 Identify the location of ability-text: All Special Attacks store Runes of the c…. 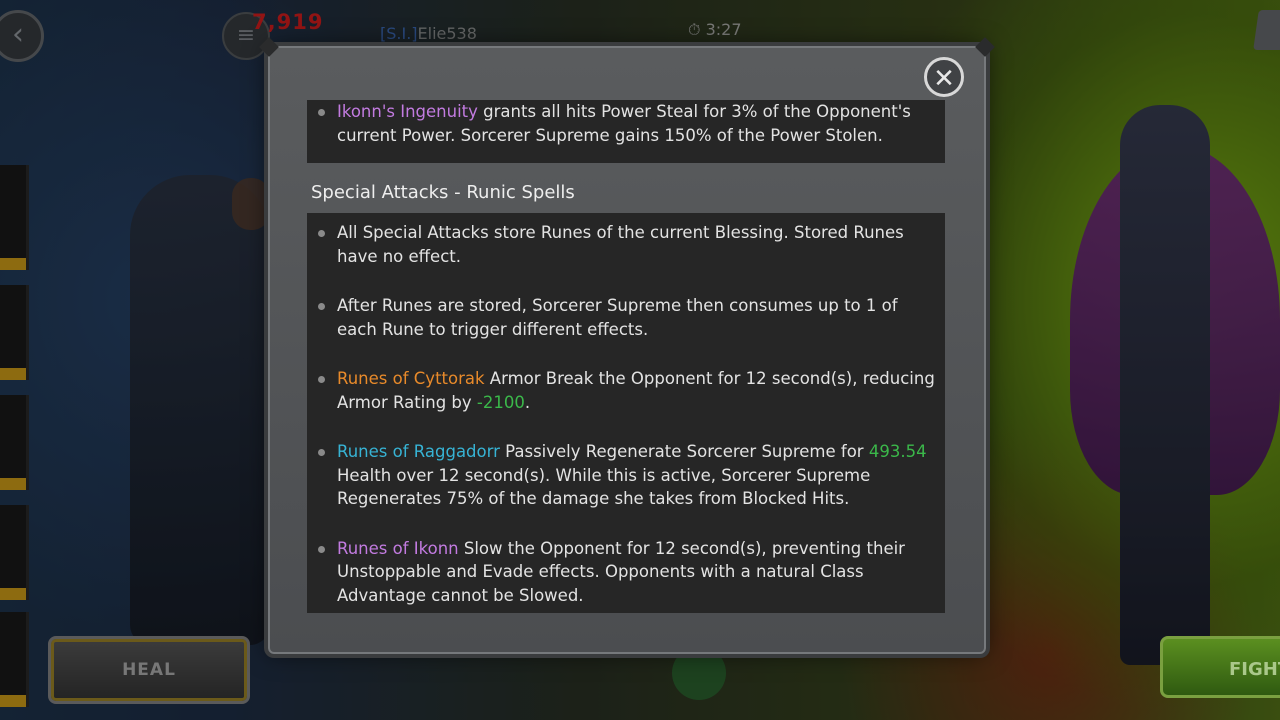
(620, 244).